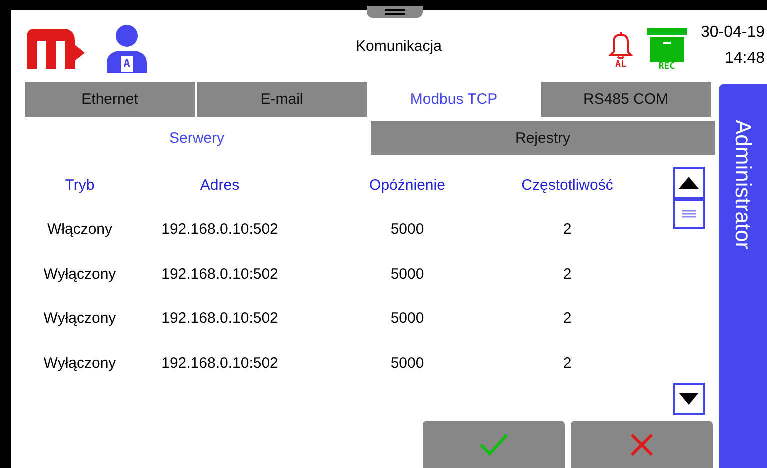 The image size is (767, 468). What do you see at coordinates (55, 49) in the screenshot?
I see `logo-icon` at bounding box center [55, 49].